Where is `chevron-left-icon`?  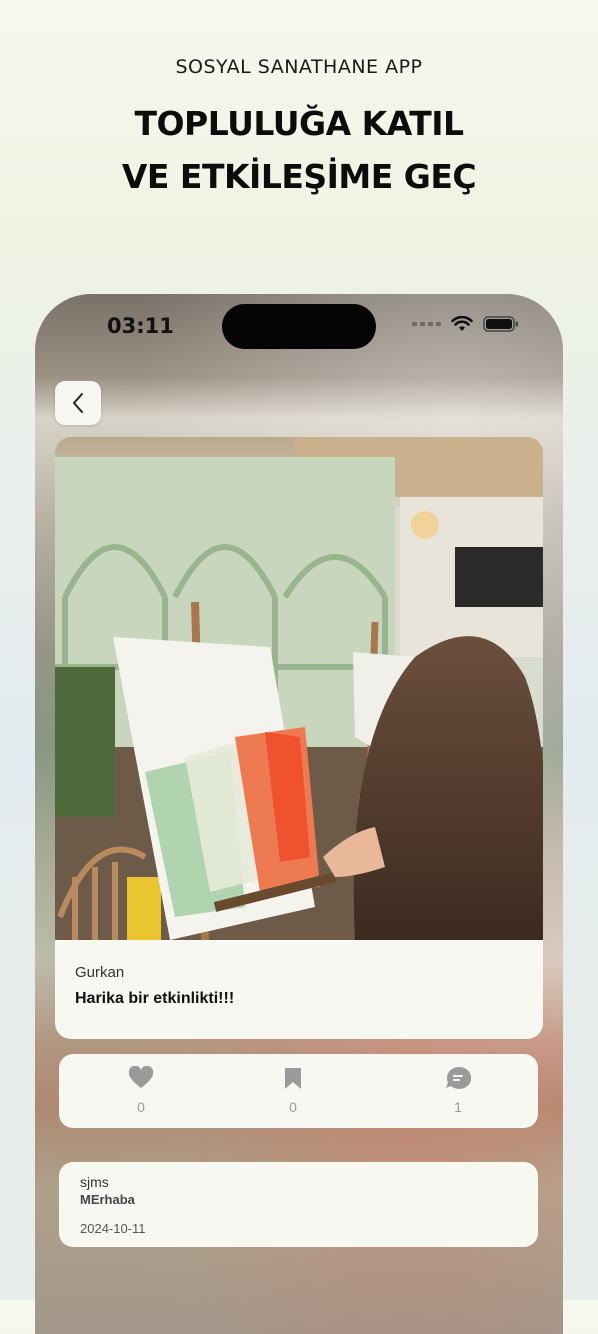 chevron-left-icon is located at coordinates (78, 403).